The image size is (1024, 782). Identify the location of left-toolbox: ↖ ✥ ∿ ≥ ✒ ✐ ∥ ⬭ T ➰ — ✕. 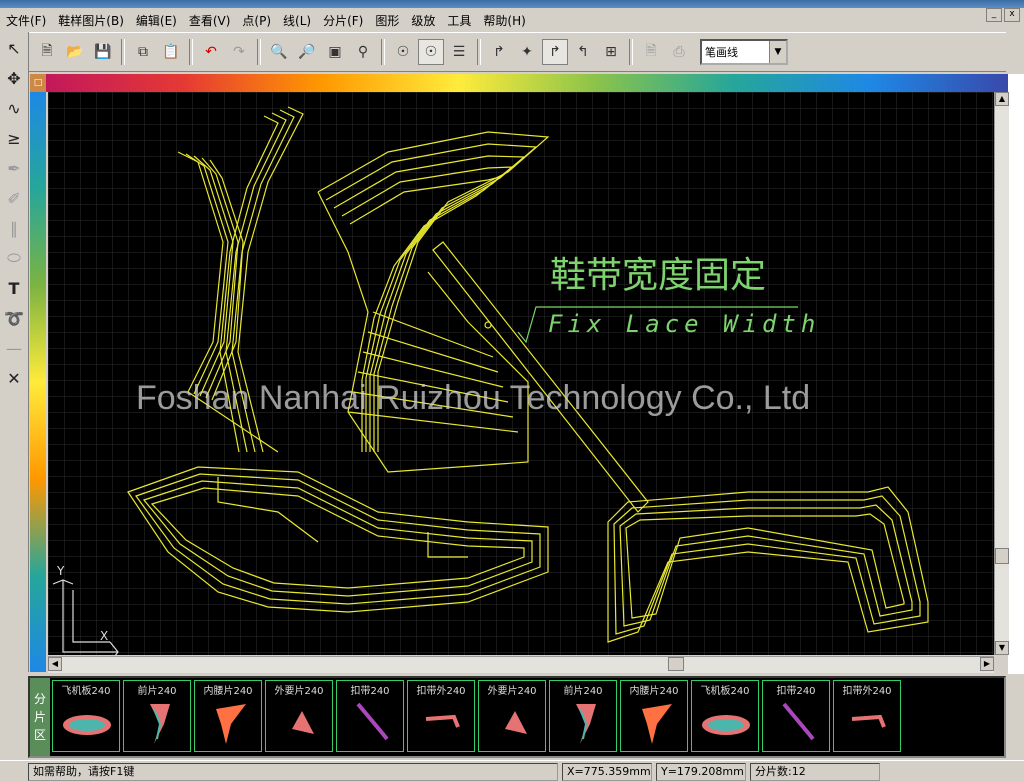
(14, 352).